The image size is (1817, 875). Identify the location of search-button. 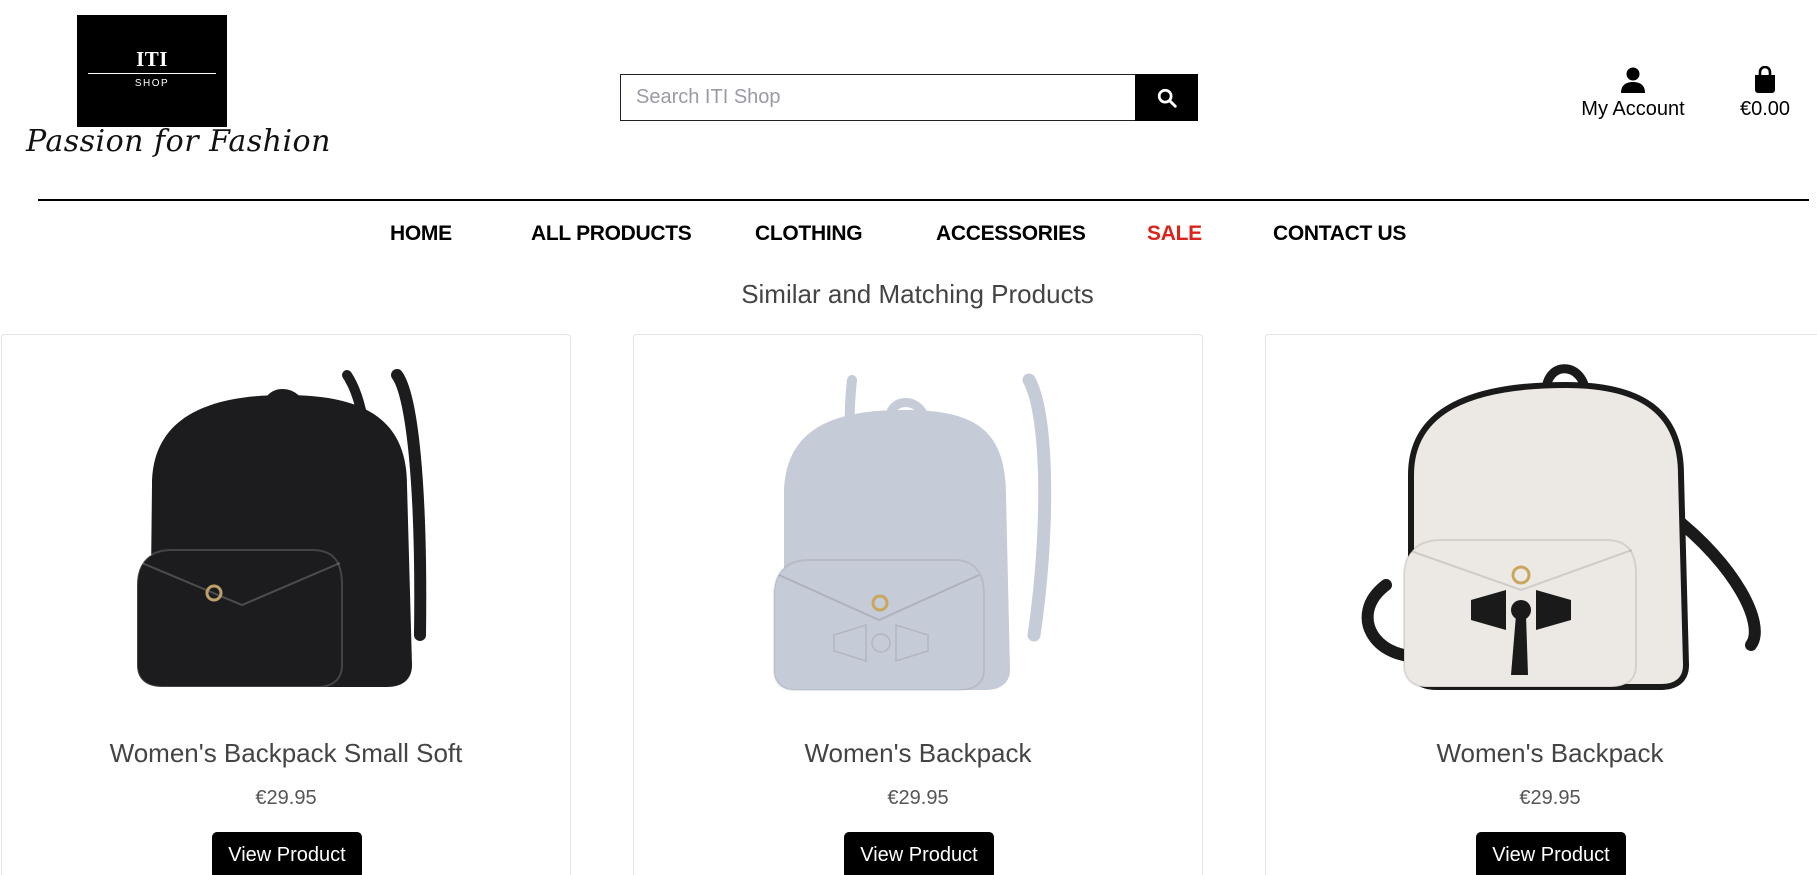
(1166, 97).